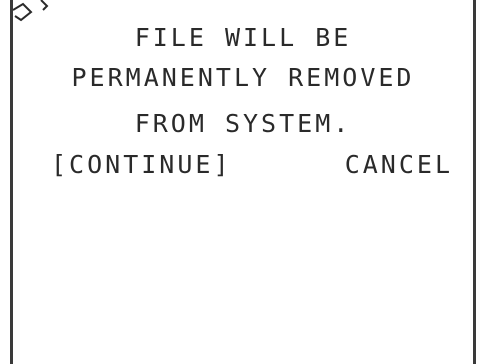  What do you see at coordinates (141, 165) in the screenshot?
I see `continue-button: [CONTINUE]` at bounding box center [141, 165].